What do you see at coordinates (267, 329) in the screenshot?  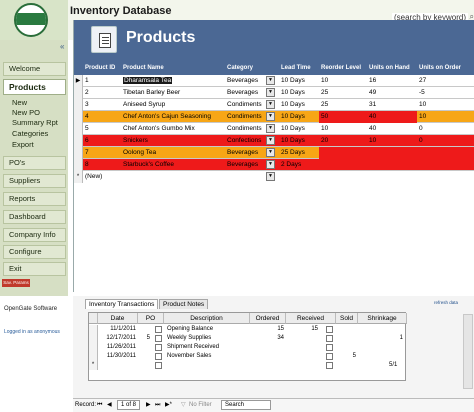 I see `tx-ordered: 15` at bounding box center [267, 329].